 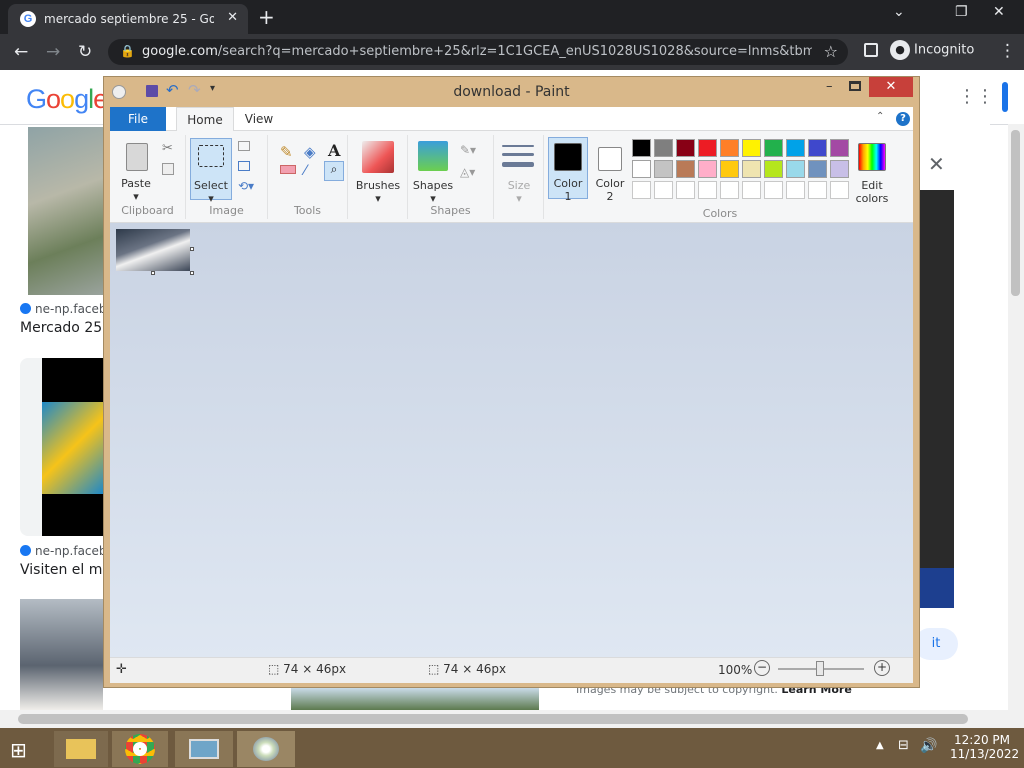 What do you see at coordinates (310, 152) in the screenshot?
I see `fill-icon: ◈` at bounding box center [310, 152].